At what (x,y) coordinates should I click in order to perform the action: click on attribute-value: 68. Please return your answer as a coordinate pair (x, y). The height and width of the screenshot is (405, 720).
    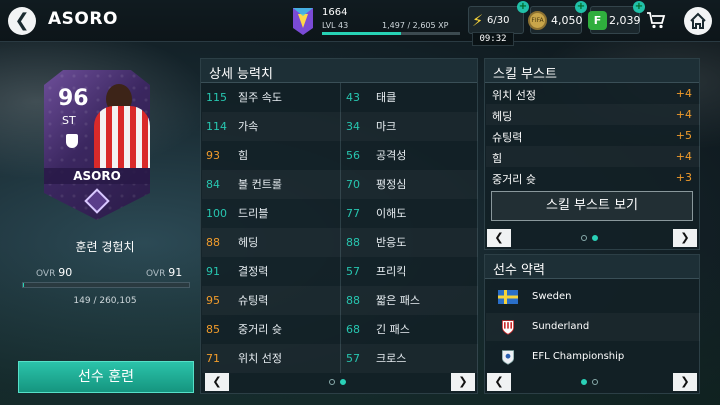
    Looking at the image, I should click on (353, 329).